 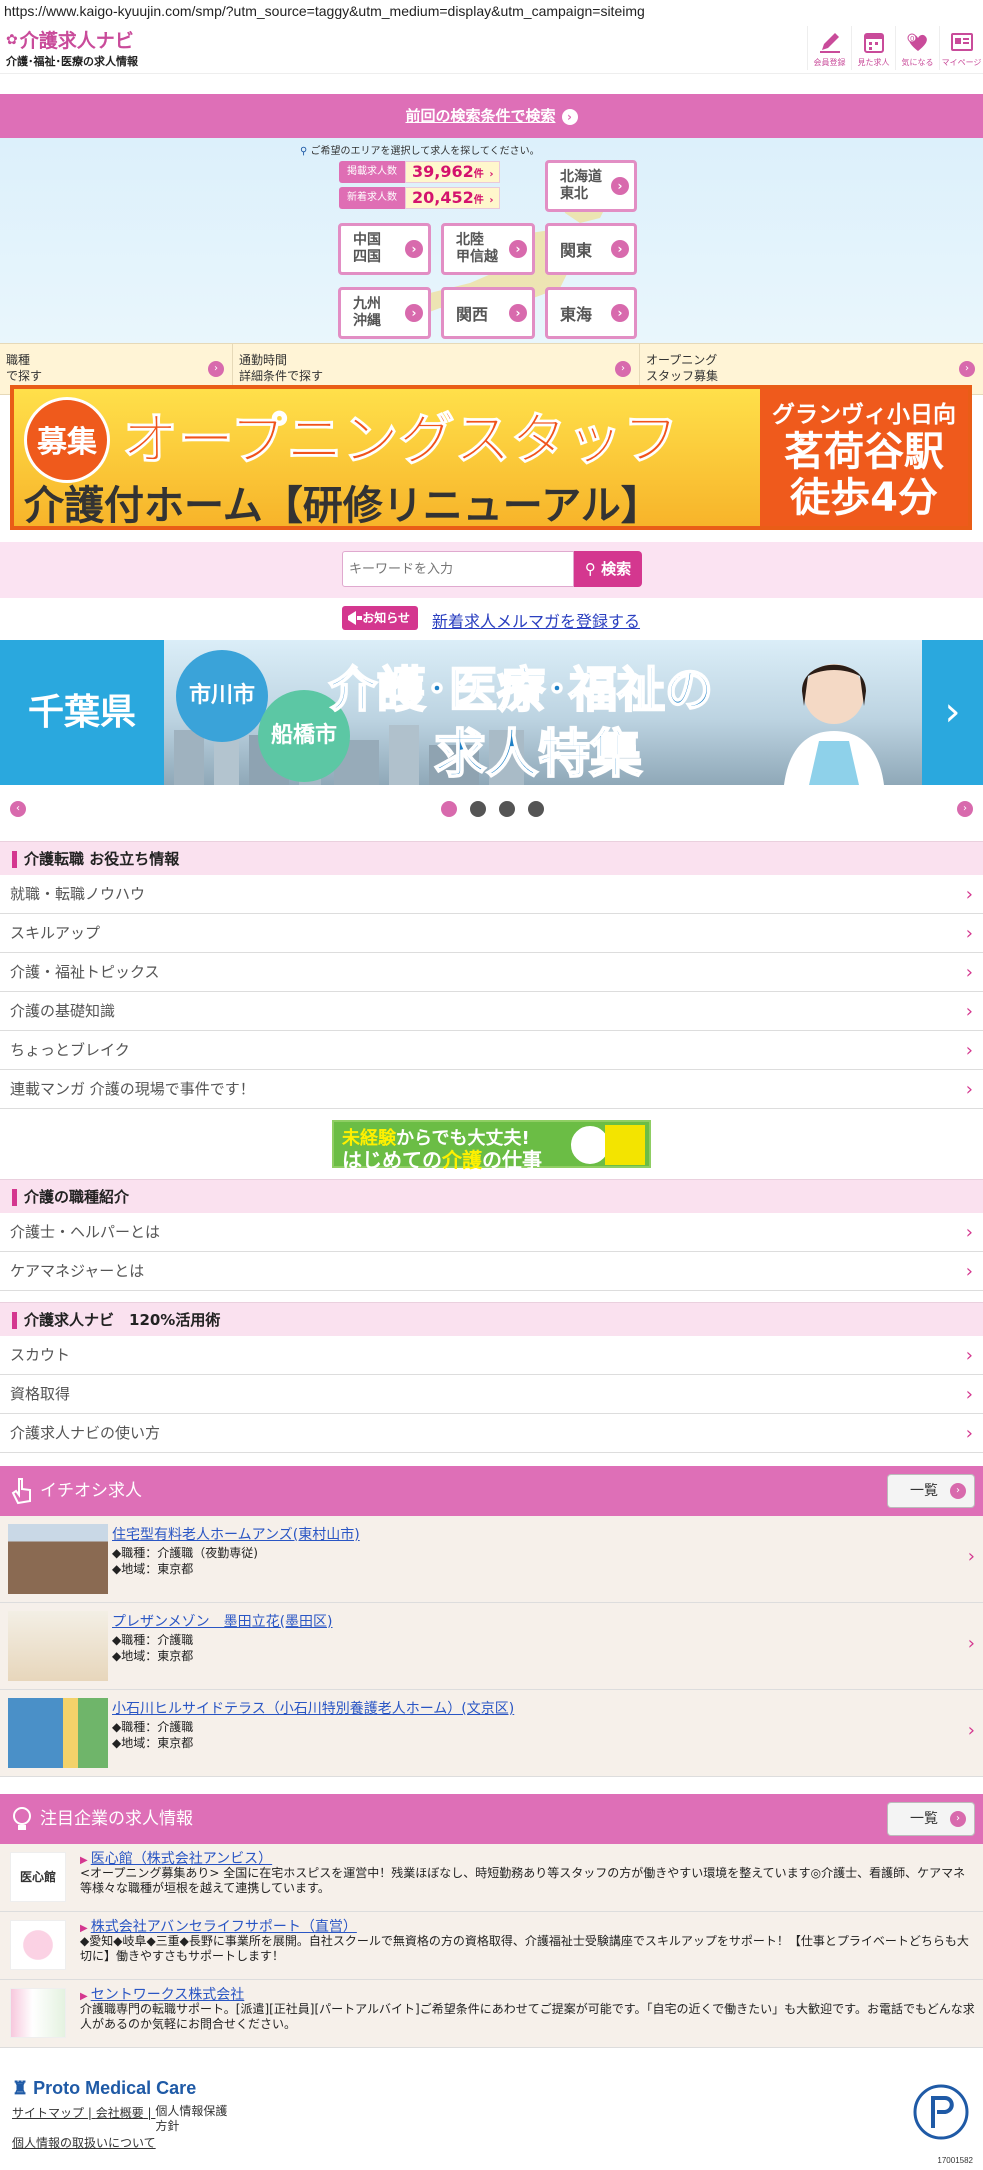 What do you see at coordinates (491, 116) in the screenshot?
I see `previous-search-button: 前回の検索条件で検索 ›` at bounding box center [491, 116].